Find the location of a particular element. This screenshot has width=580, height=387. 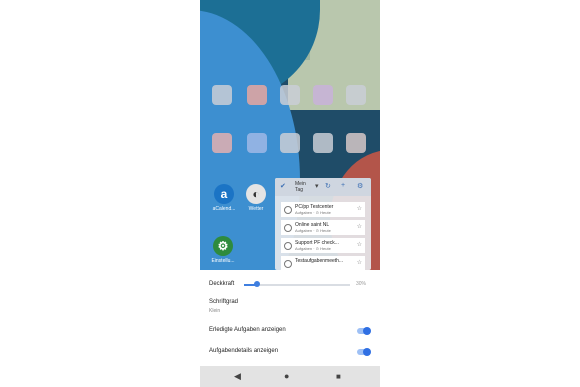

settings-icon: ⚙ is located at coordinates (360, 186).